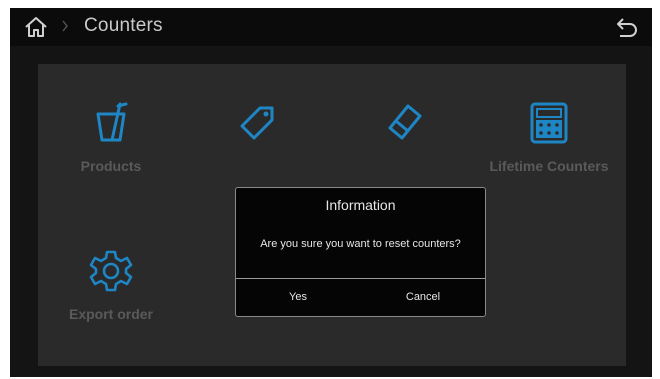 Image resolution: width=660 pixels, height=379 pixels. What do you see at coordinates (331, 27) in the screenshot?
I see `top-bar: Counters` at bounding box center [331, 27].